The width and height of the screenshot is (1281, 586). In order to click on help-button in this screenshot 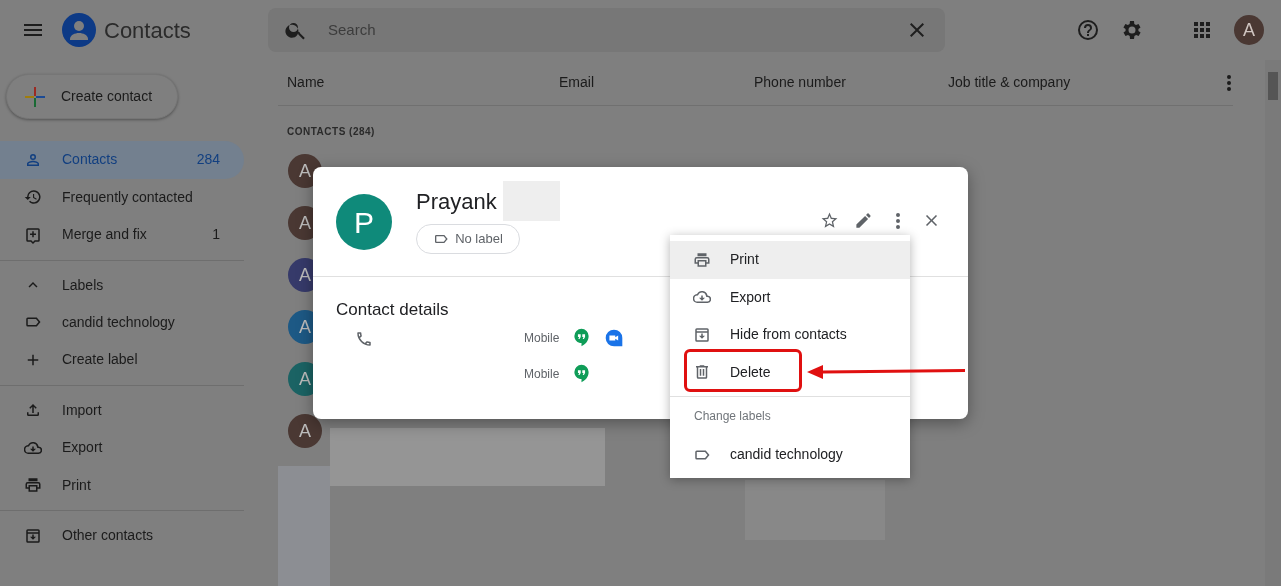, I will do `click(1088, 30)`.